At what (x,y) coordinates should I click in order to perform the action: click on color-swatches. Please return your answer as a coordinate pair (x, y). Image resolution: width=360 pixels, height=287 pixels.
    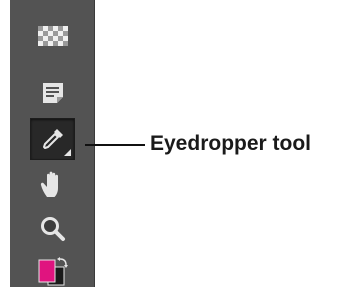
    Looking at the image, I should click on (52, 272).